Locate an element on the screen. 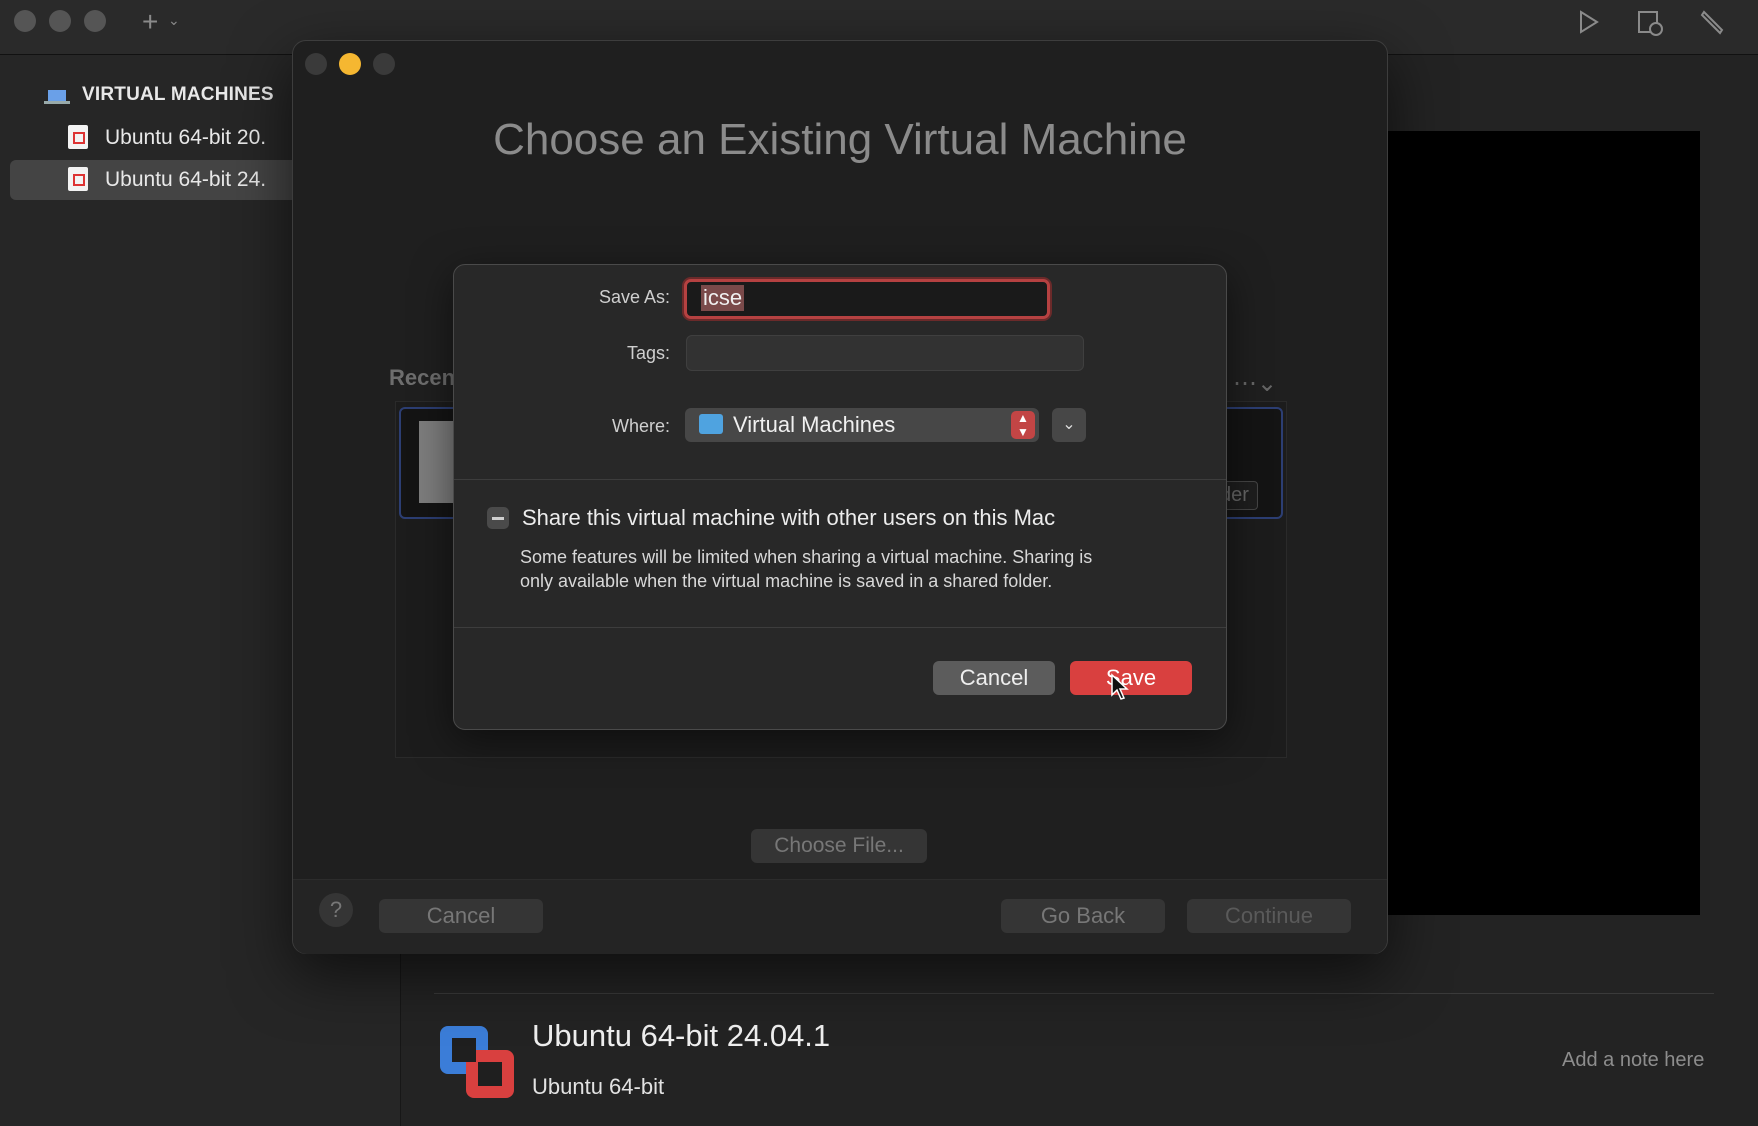  assistant-minimize-button is located at coordinates (350, 64).